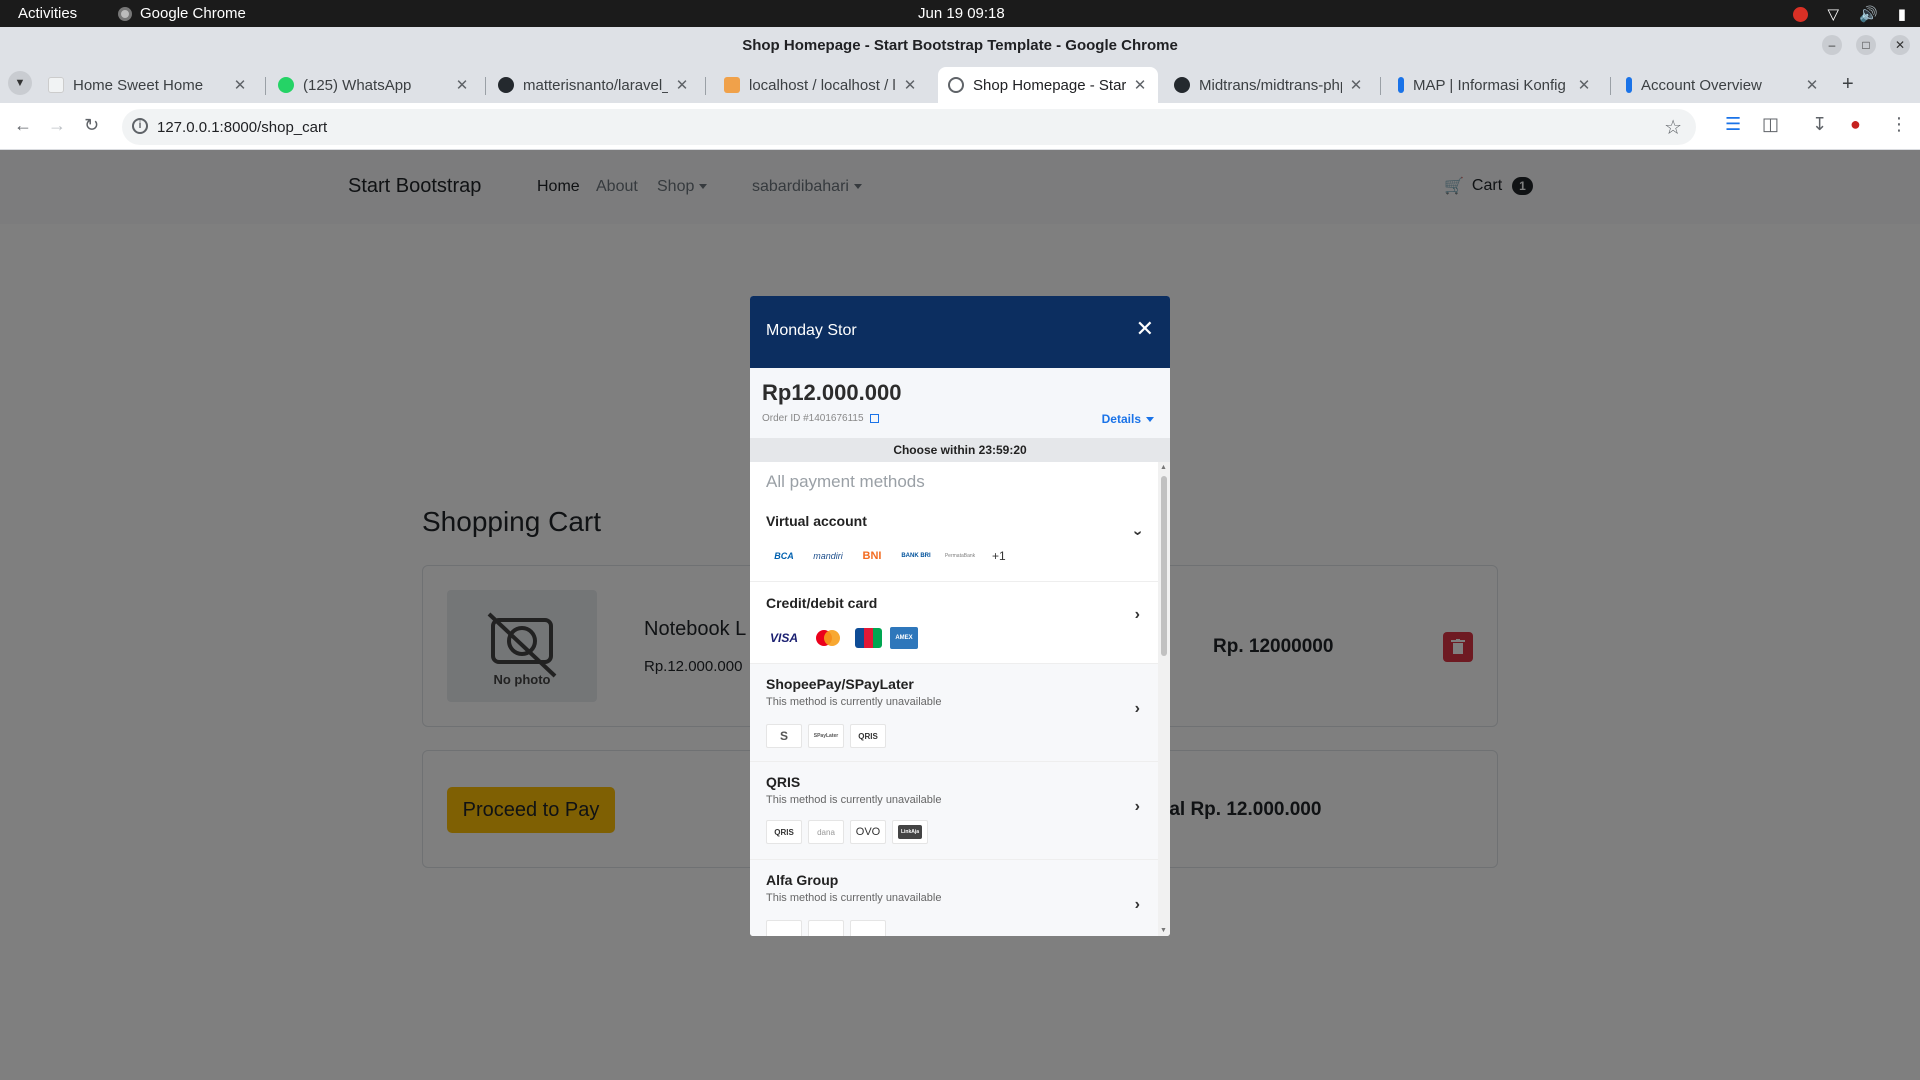 Image resolution: width=1920 pixels, height=1080 pixels. Describe the element at coordinates (1900, 45) in the screenshot. I see `close-window-button: ✕` at that location.